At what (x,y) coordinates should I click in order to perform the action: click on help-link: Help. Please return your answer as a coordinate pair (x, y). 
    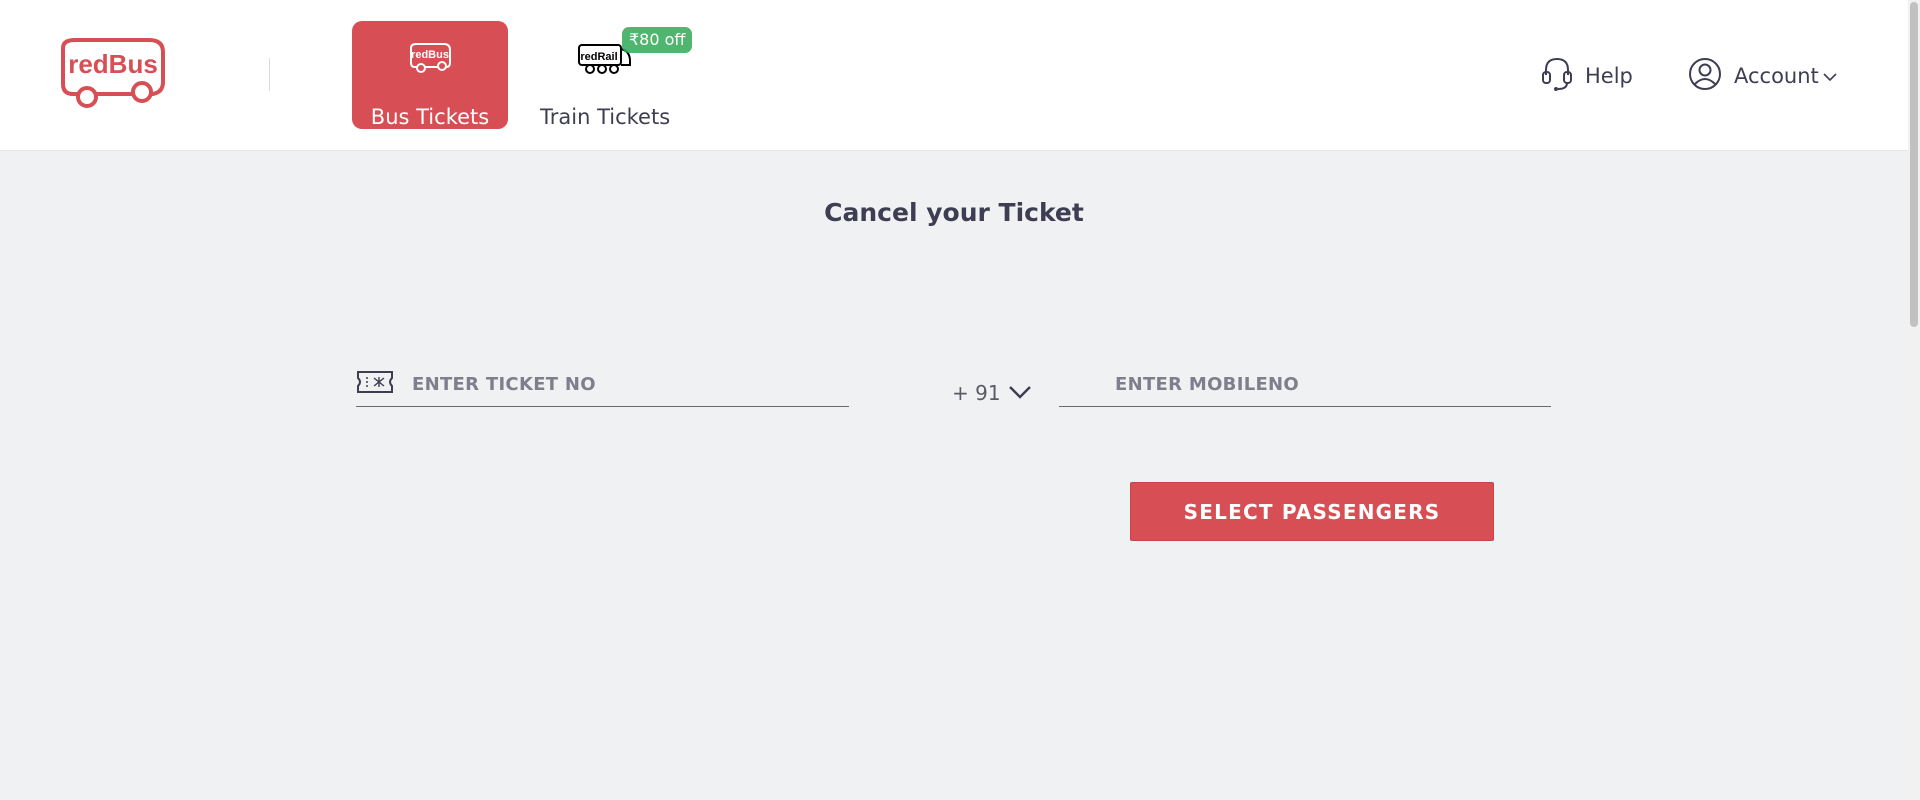
    Looking at the image, I should click on (1587, 76).